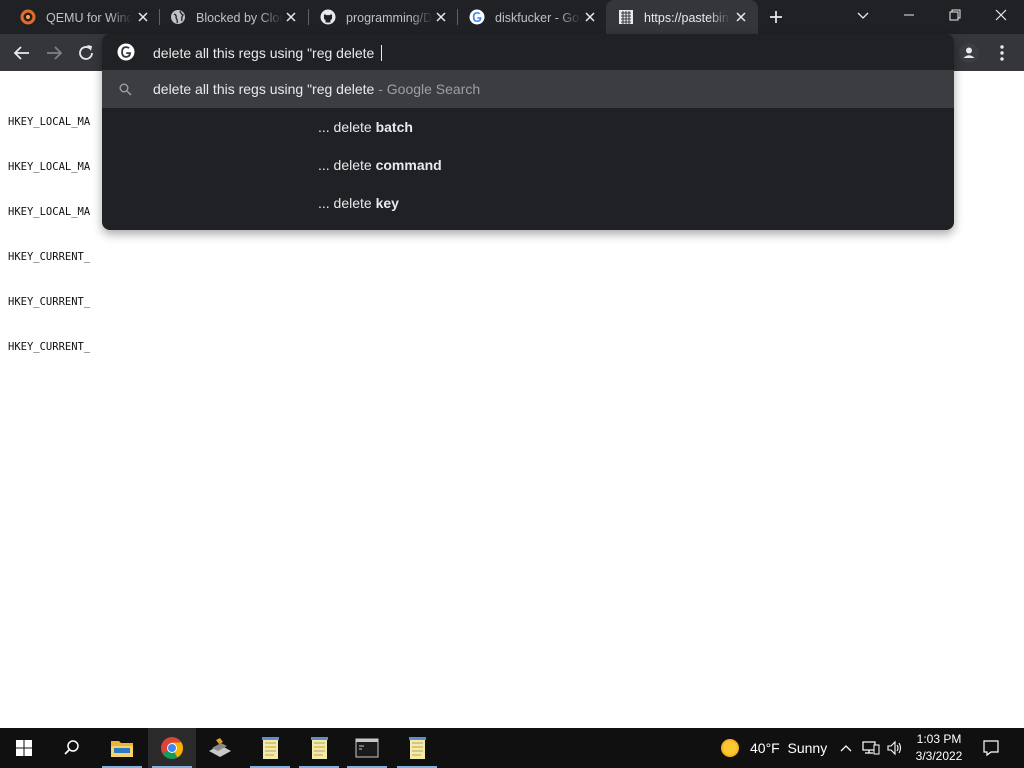  I want to click on taskbar-terminal, so click(367, 748).